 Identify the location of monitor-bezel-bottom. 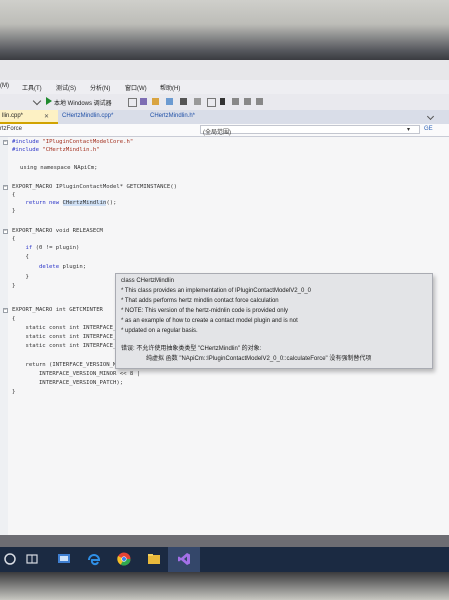
(224, 586).